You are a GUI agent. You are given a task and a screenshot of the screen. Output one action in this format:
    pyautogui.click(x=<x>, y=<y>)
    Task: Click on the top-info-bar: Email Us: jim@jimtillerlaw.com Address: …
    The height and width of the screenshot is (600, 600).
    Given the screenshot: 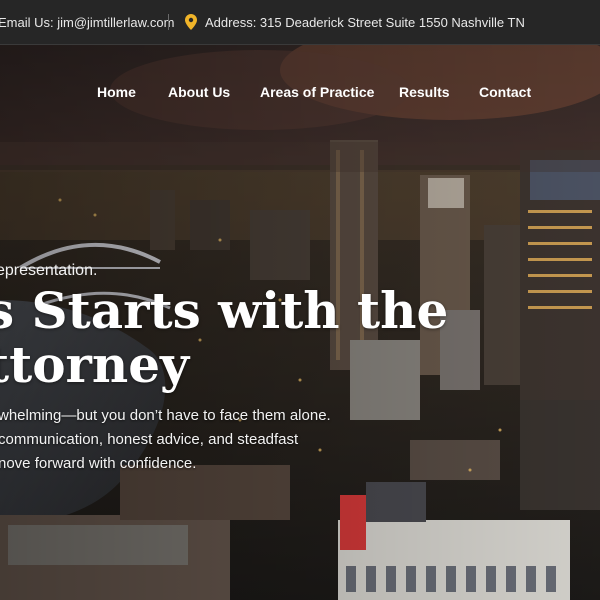 What is the action you would take?
    pyautogui.click(x=300, y=22)
    